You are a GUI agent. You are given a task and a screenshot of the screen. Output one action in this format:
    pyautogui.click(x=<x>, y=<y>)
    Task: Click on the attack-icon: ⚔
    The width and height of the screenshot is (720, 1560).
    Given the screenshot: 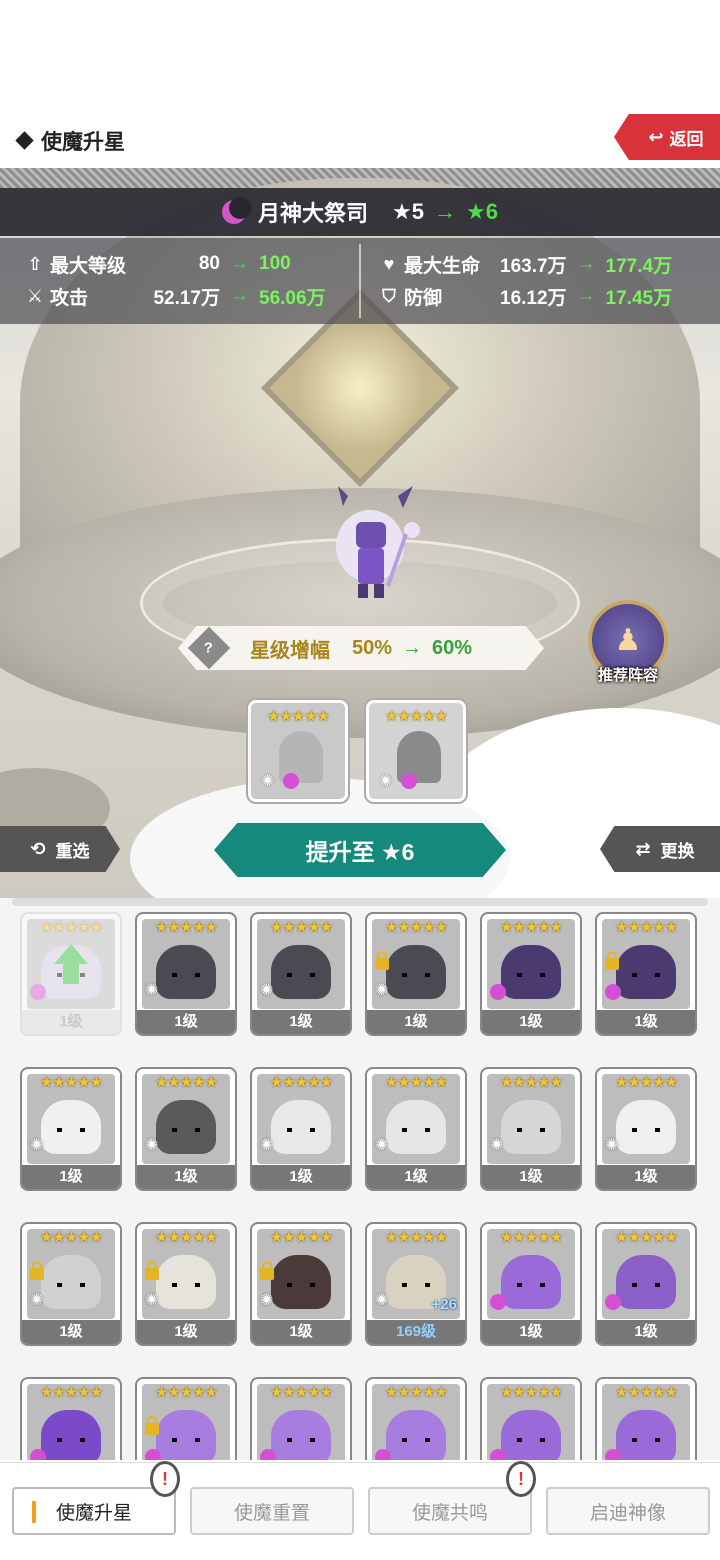 What is the action you would take?
    pyautogui.click(x=35, y=295)
    